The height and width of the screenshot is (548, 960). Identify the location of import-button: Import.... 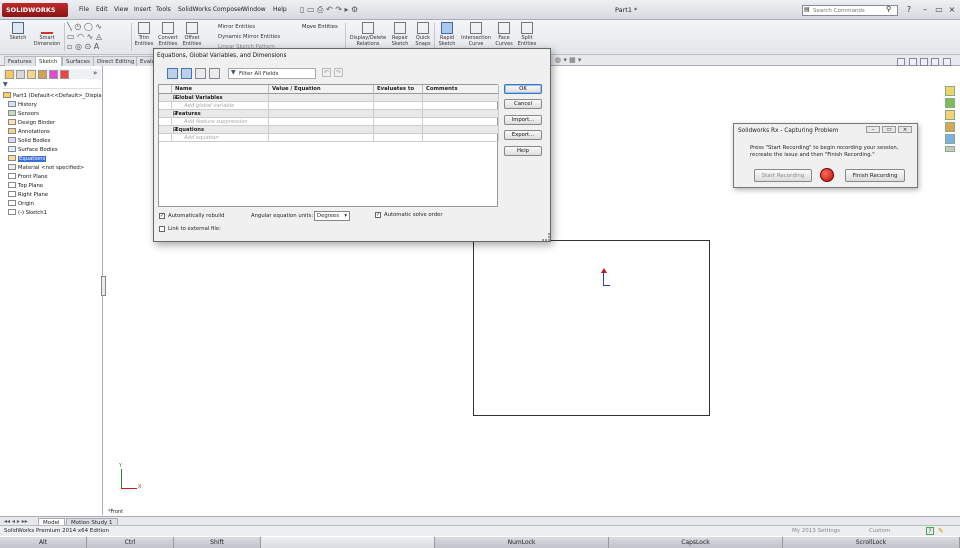
(523, 120).